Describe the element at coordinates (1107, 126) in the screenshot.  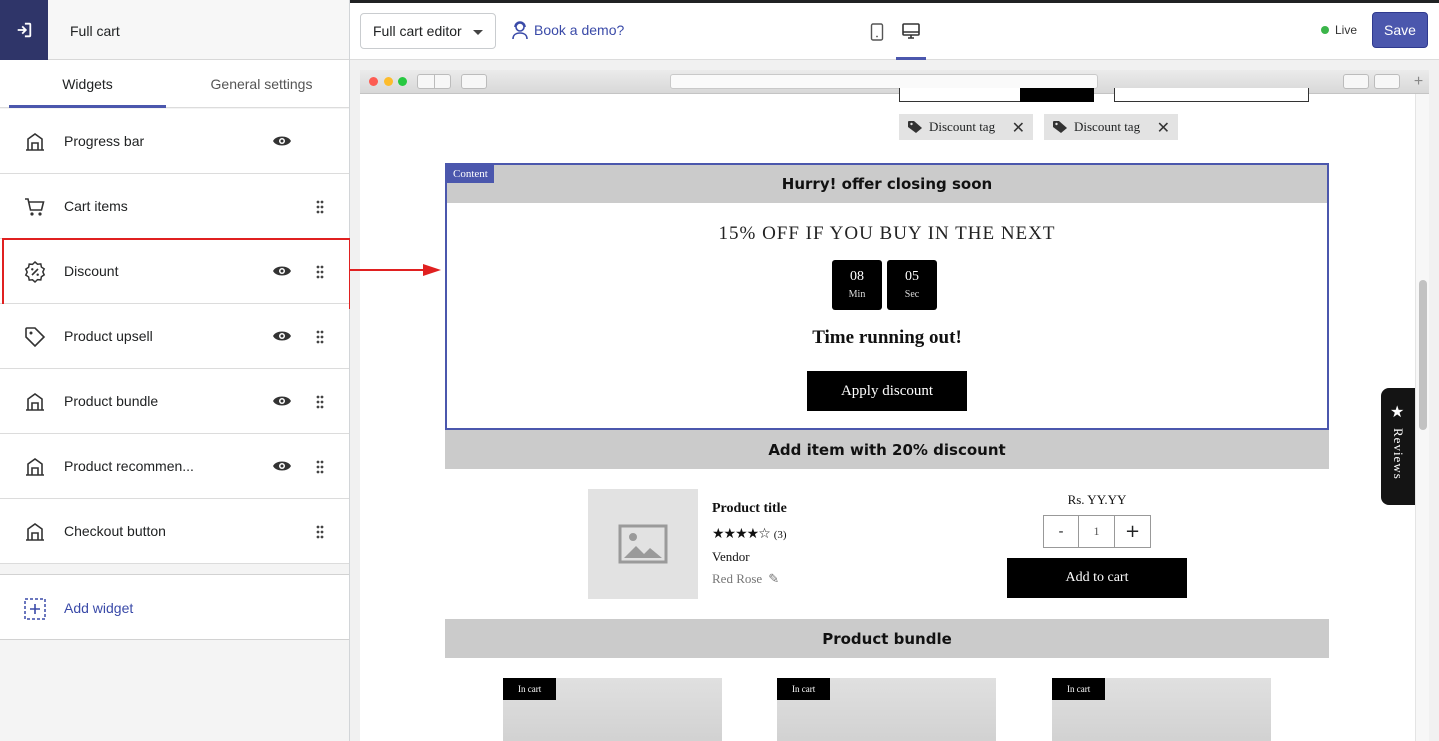
I see `discount-tag-label: Discount tag` at that location.